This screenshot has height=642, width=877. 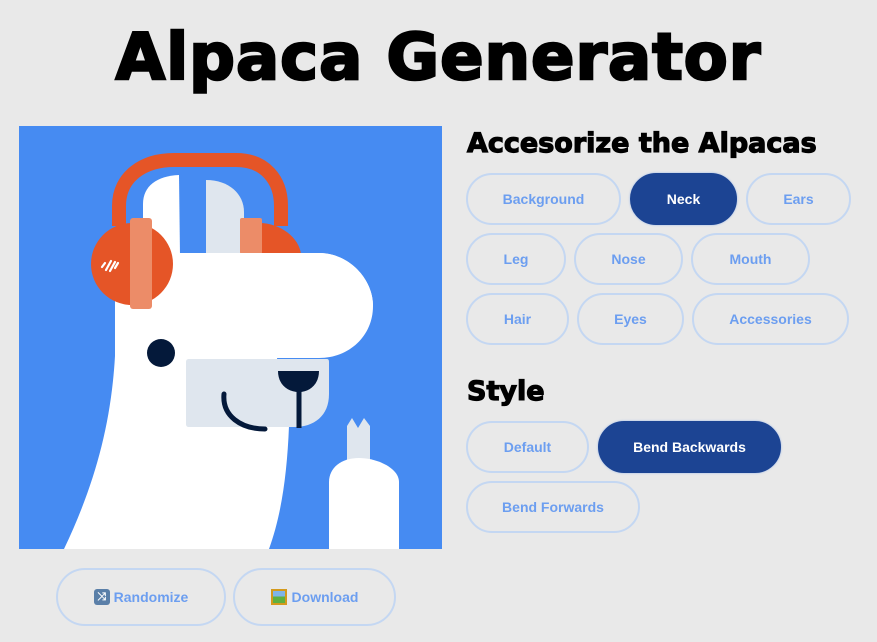 I want to click on accessorize-option-mouth: Mouth, so click(x=750, y=259).